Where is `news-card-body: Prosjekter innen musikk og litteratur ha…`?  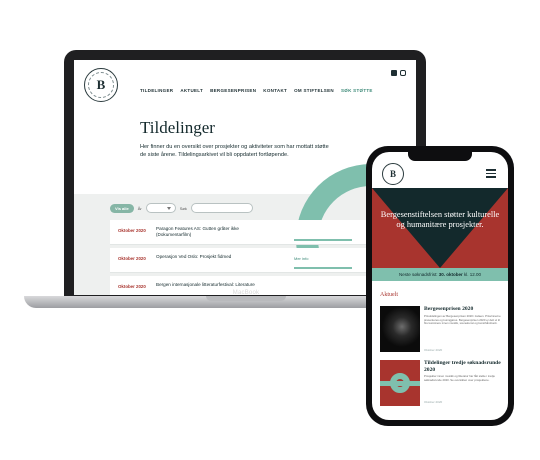
news-card-body: Prosjekter innen musikk og litteratur ha… is located at coordinates (459, 378).